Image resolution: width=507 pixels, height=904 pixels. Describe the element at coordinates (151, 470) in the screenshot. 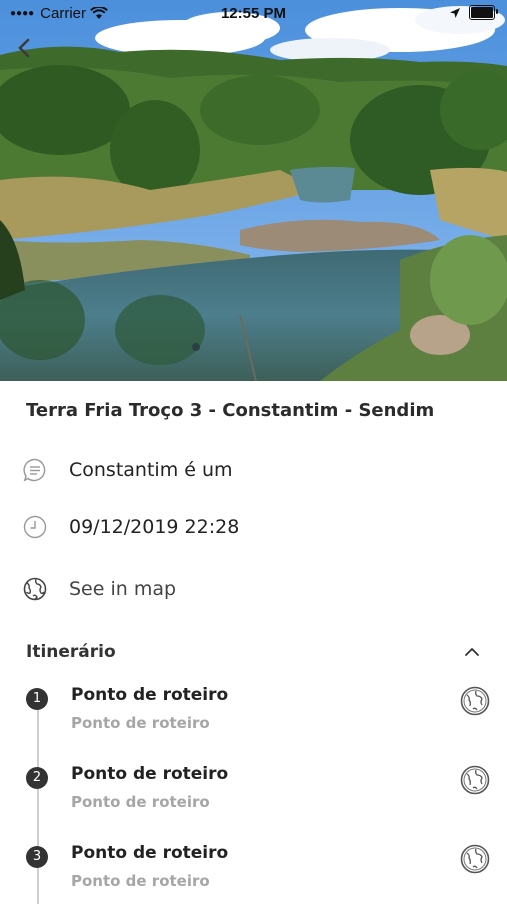

I see `route-description: Constantim é um` at that location.